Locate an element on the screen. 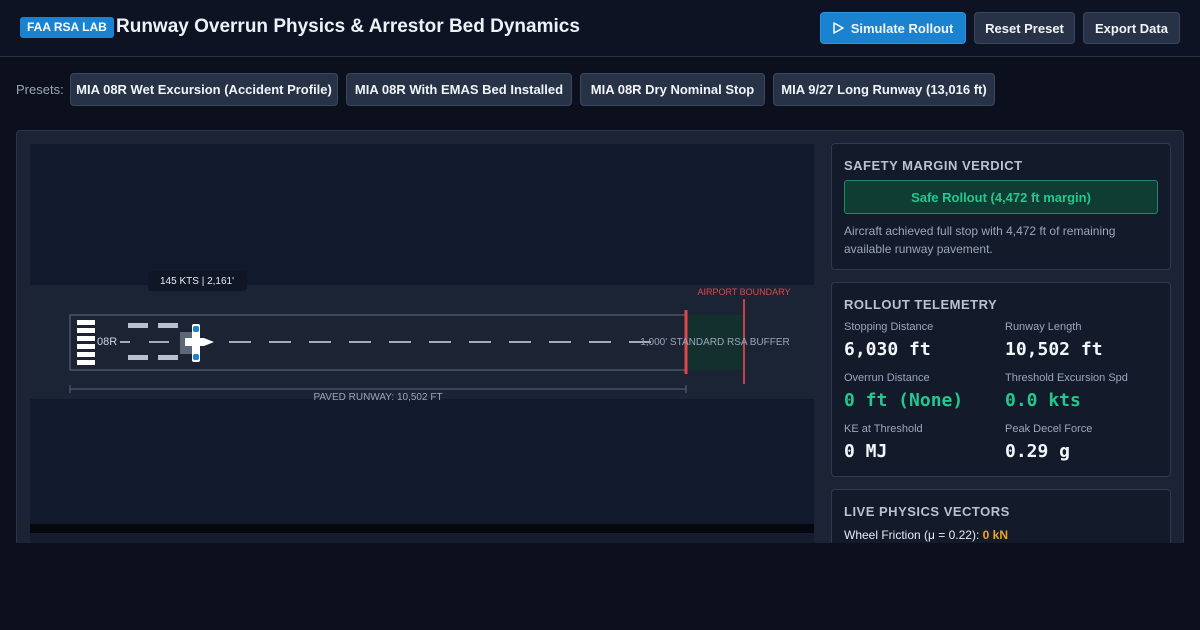  app-badge: FAA RSA LAB is located at coordinates (67, 27).